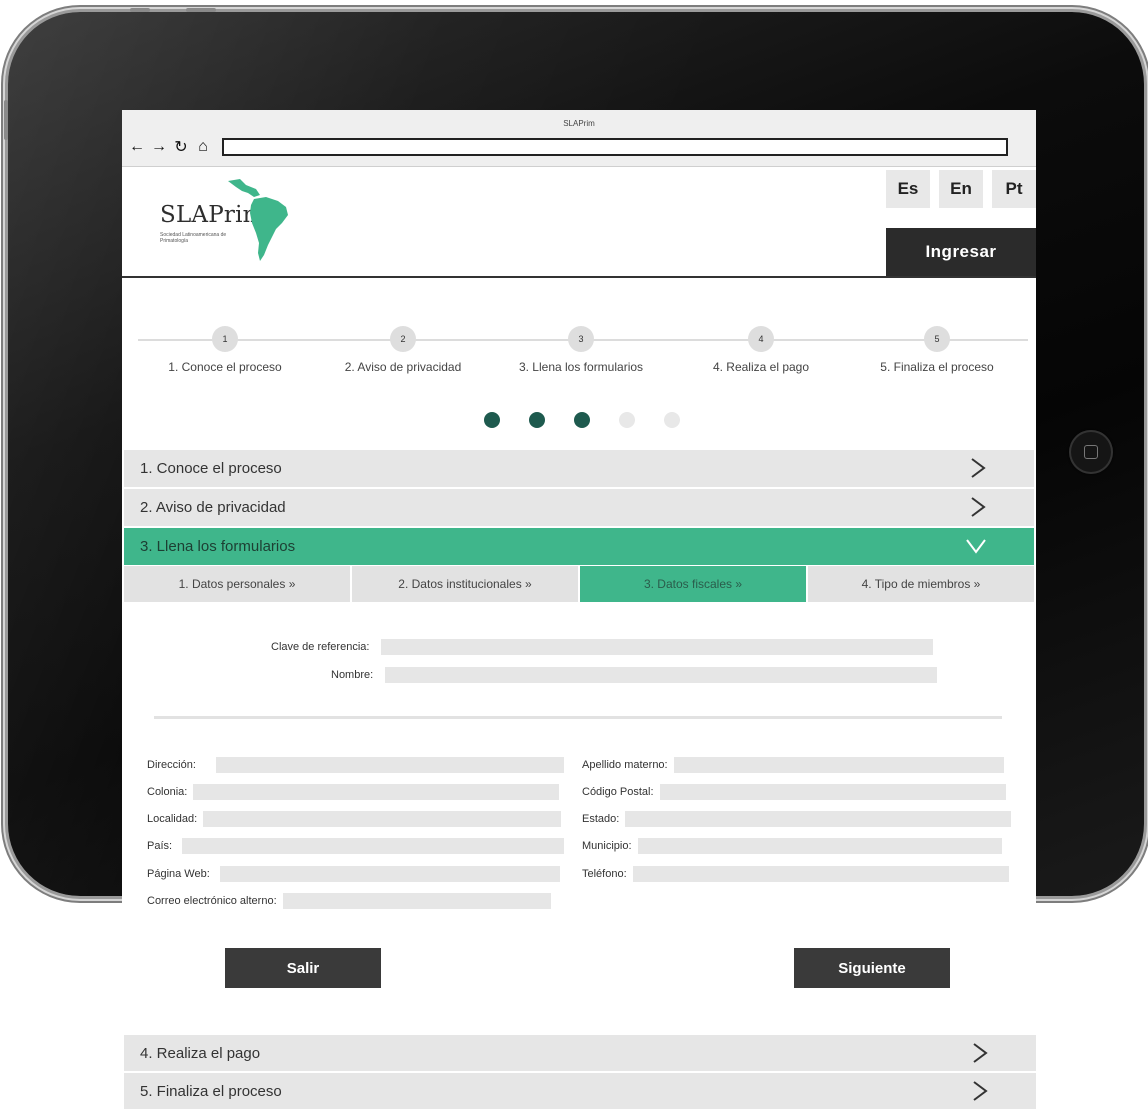 The height and width of the screenshot is (1109, 1148). I want to click on accordion-item-finaliza-el-proceso: 5. Finaliza el proceso, so click(580, 1091).